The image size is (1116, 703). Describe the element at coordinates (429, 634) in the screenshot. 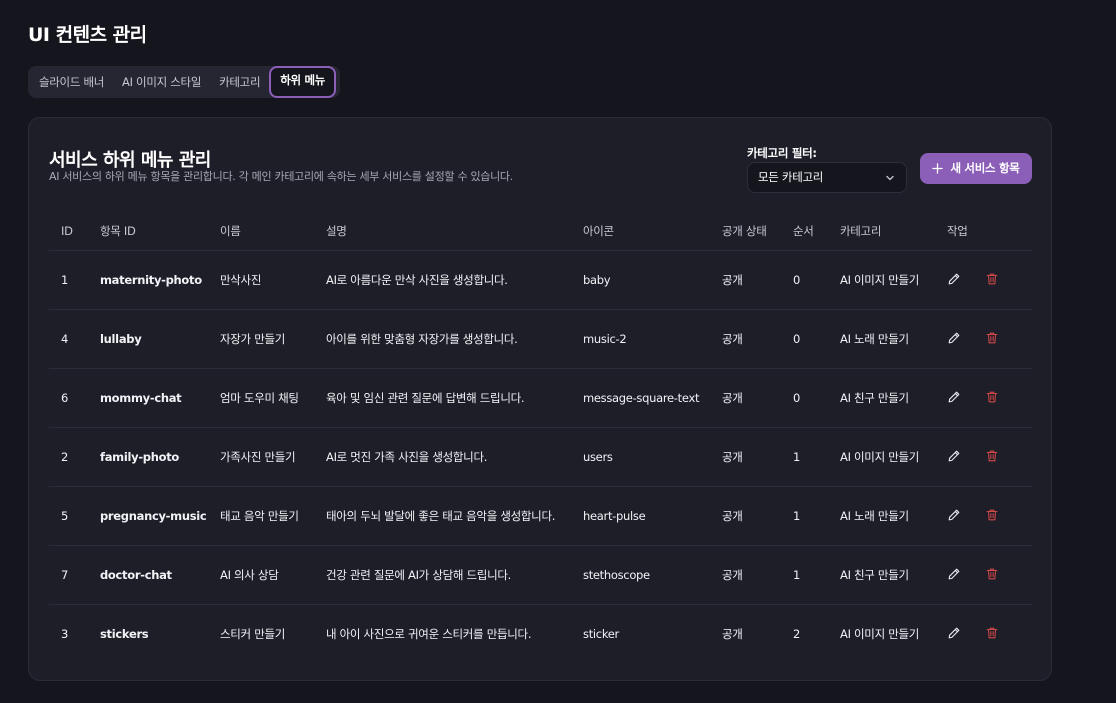

I see `cell-description: 내 아이 사진으로 귀여운 스티커를 만듭니다.` at that location.